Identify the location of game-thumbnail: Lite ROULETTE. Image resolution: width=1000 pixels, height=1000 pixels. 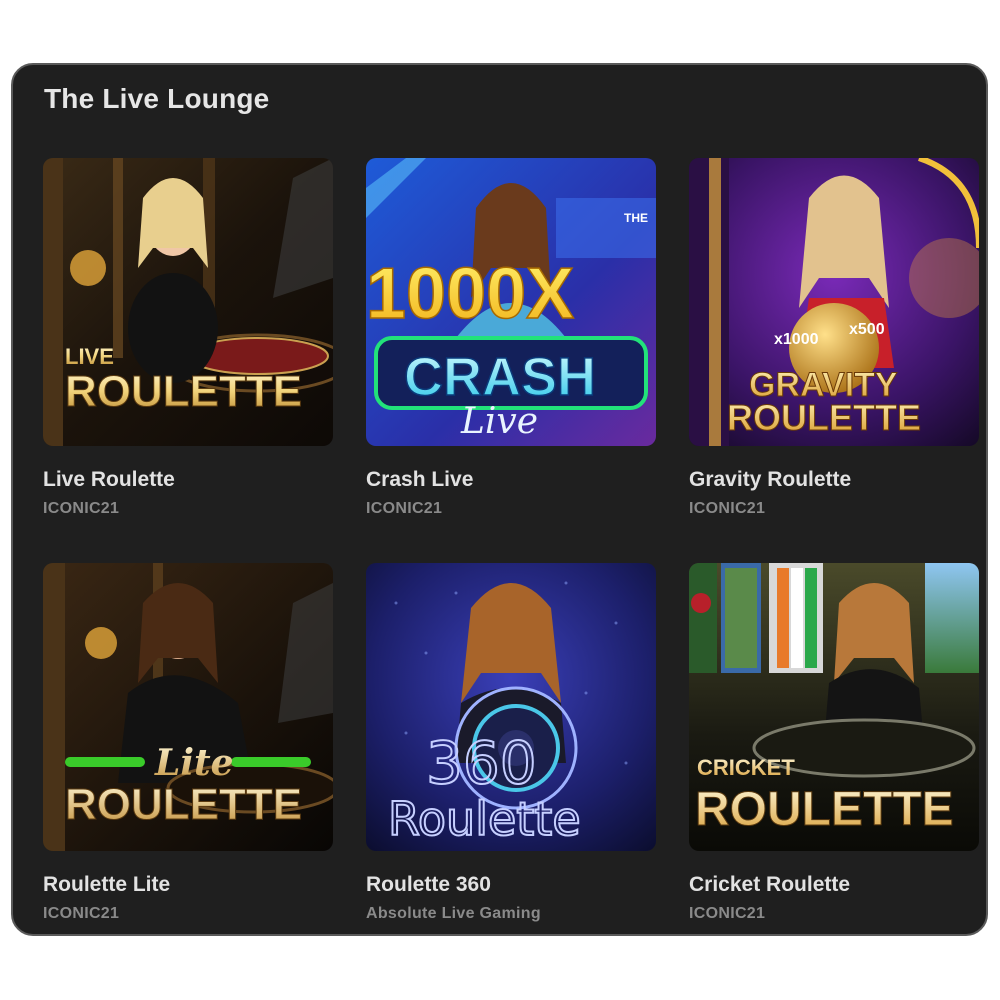
(188, 707).